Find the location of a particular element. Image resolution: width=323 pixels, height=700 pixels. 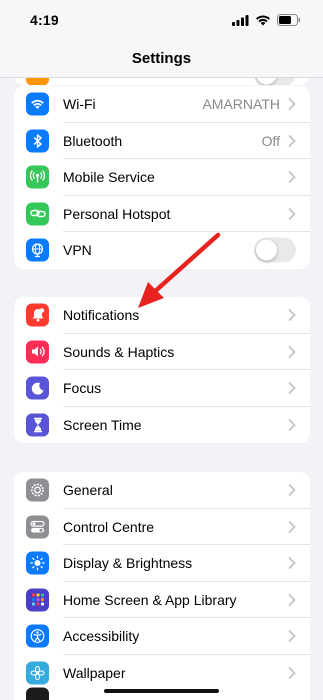

moon-icon is located at coordinates (37, 388).